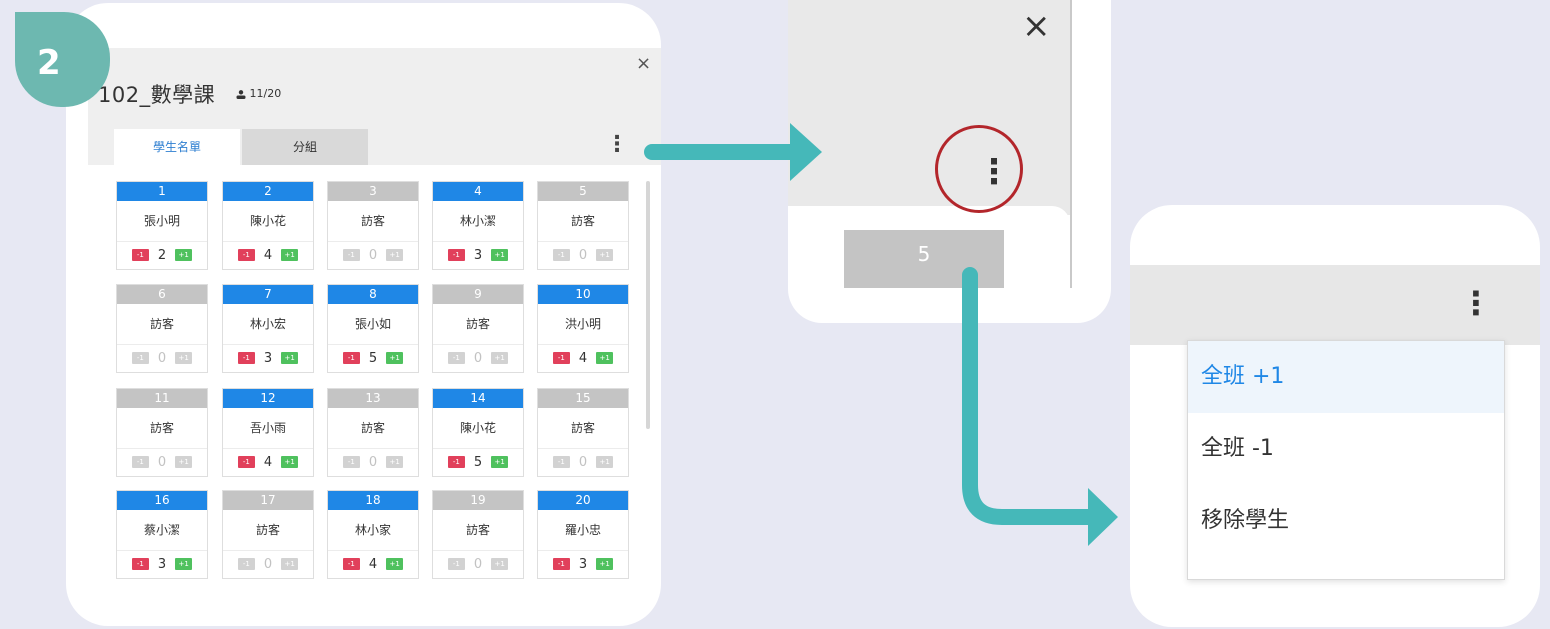  Describe the element at coordinates (1040, 406) in the screenshot. I see `arrow-down-right-icon` at that location.